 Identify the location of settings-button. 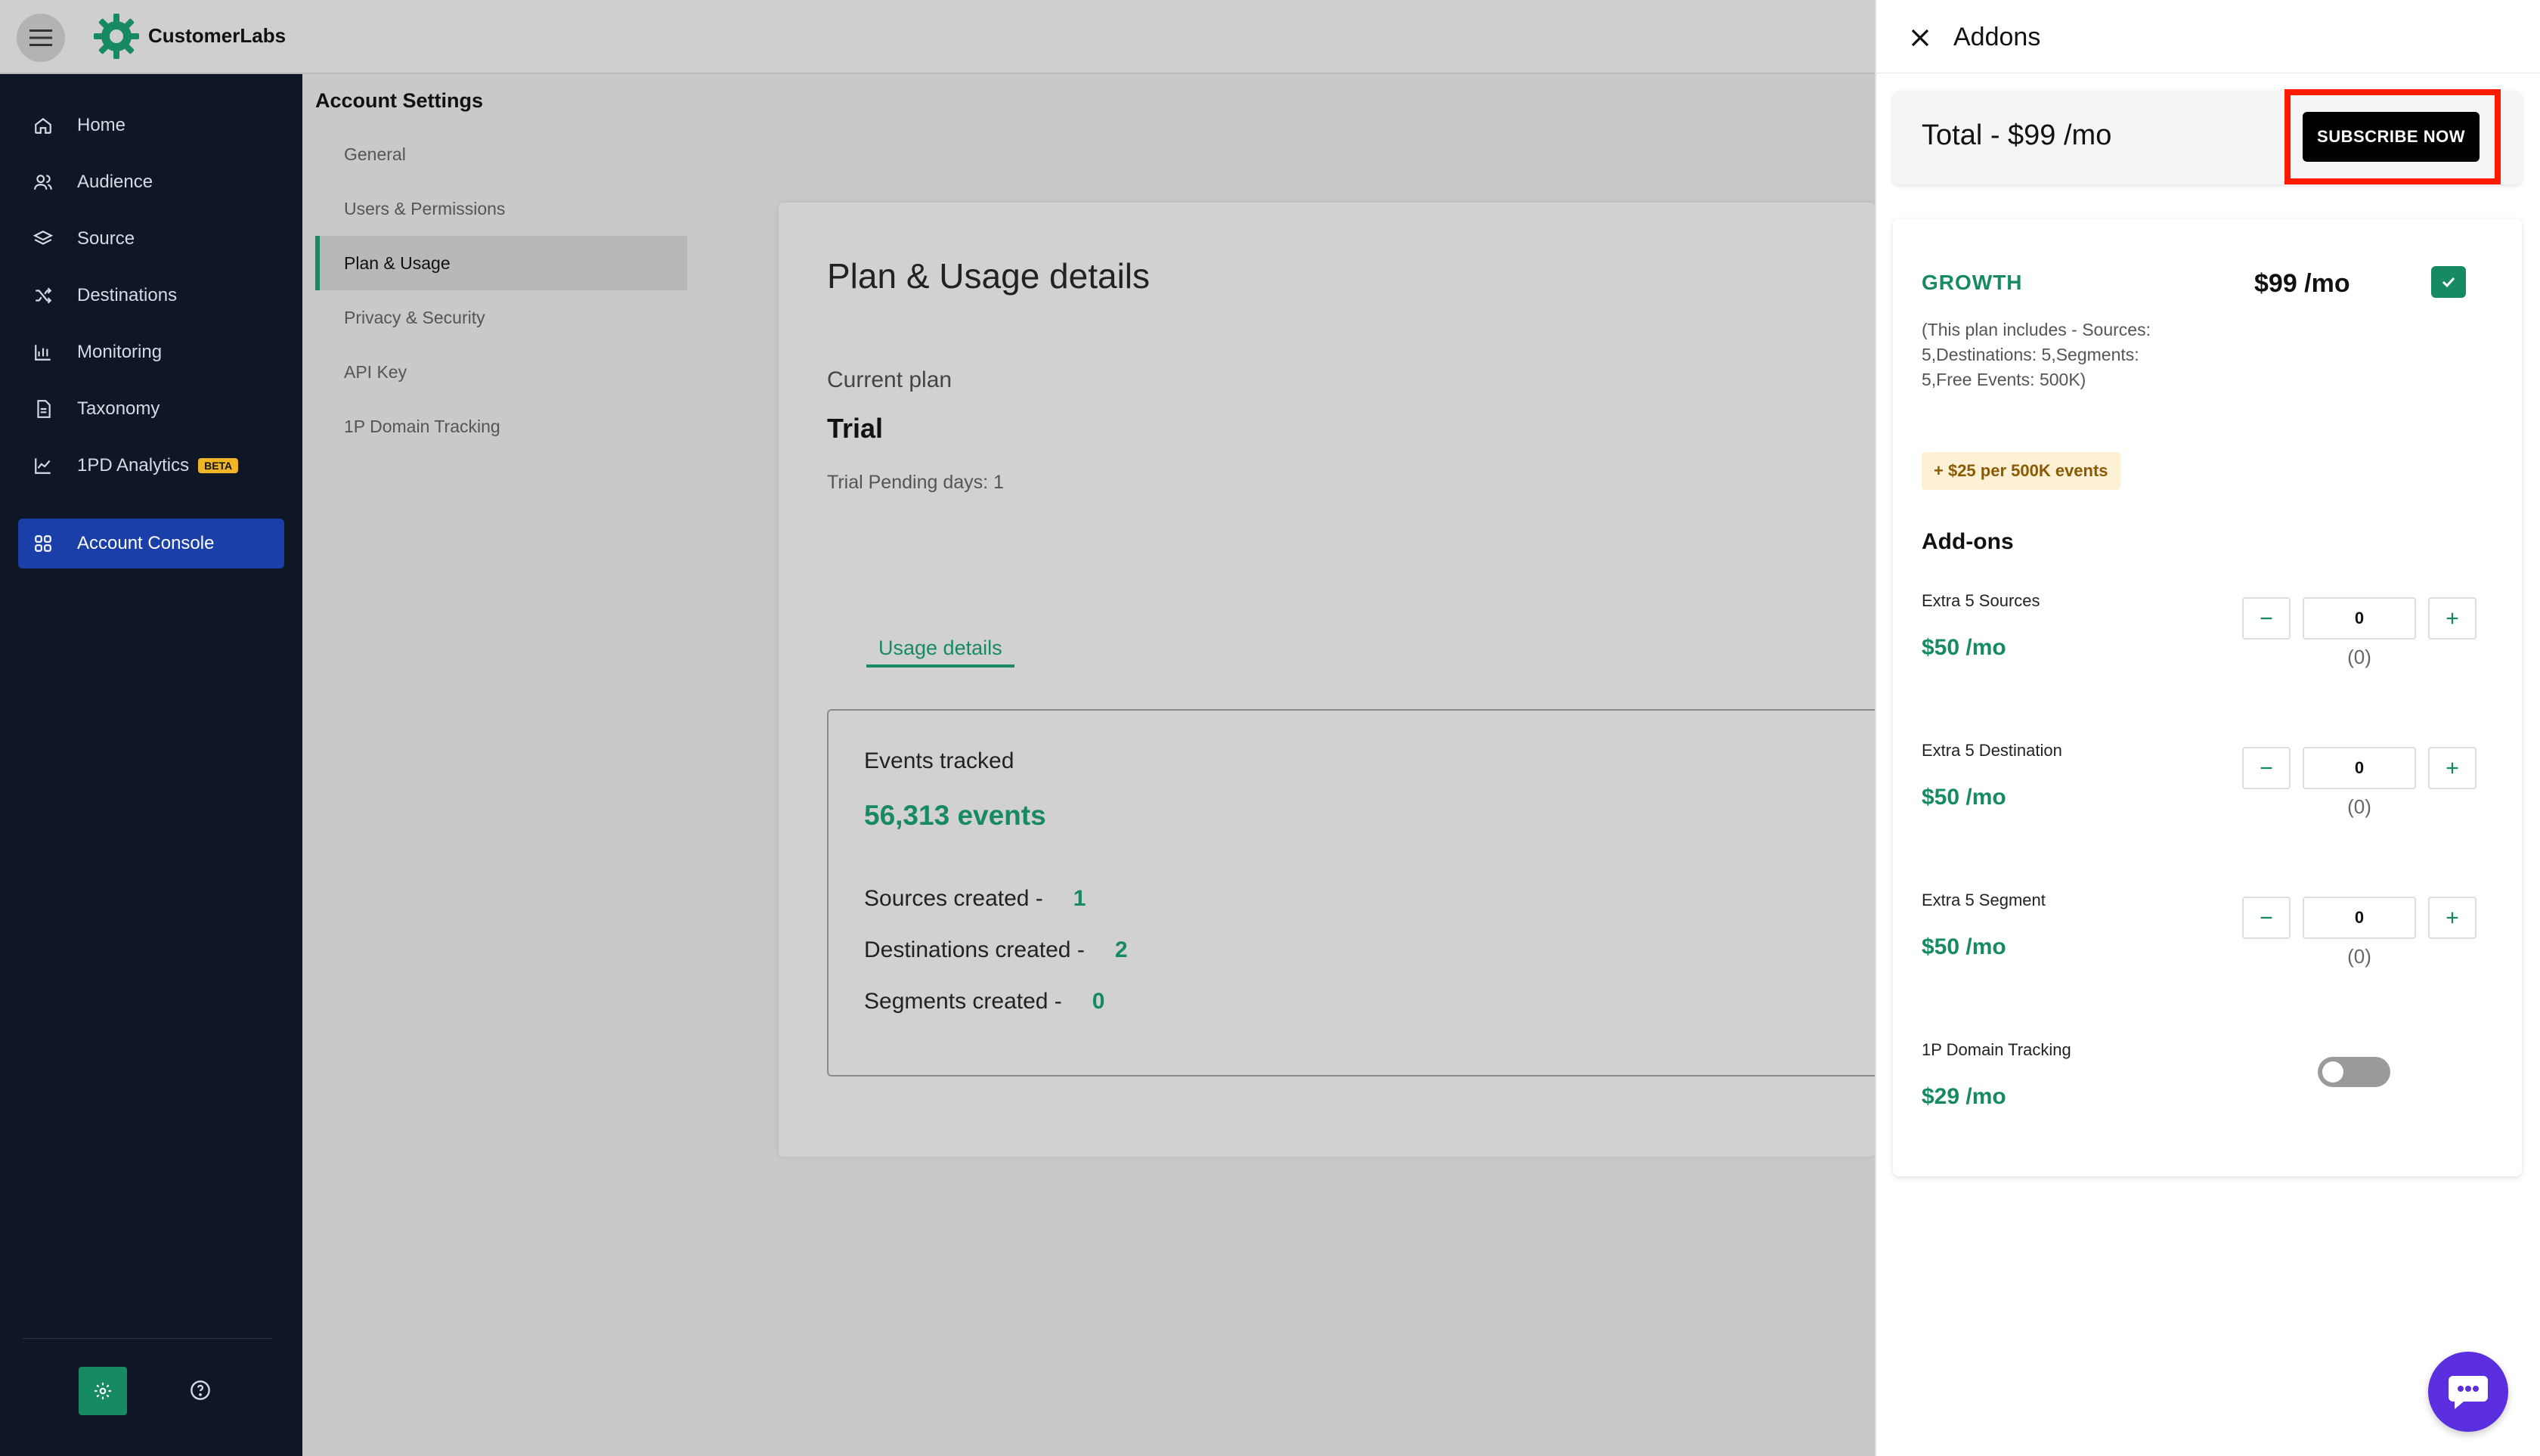
(103, 1391).